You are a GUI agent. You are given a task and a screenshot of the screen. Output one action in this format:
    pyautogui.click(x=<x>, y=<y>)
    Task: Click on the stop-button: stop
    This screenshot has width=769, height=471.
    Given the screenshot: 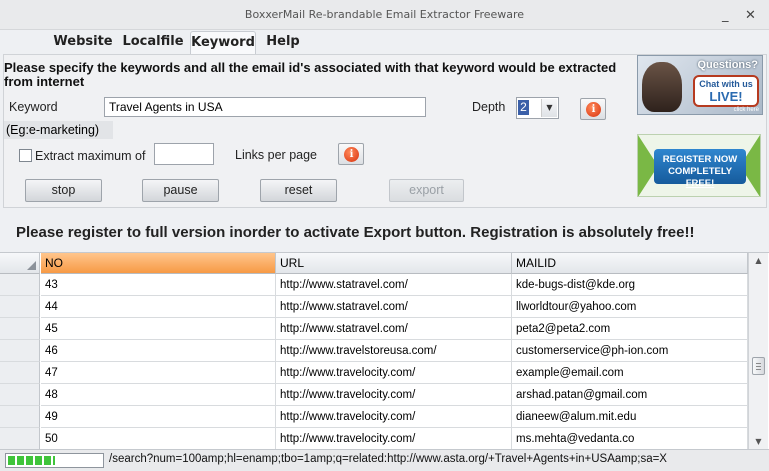 What is the action you would take?
    pyautogui.click(x=63, y=190)
    